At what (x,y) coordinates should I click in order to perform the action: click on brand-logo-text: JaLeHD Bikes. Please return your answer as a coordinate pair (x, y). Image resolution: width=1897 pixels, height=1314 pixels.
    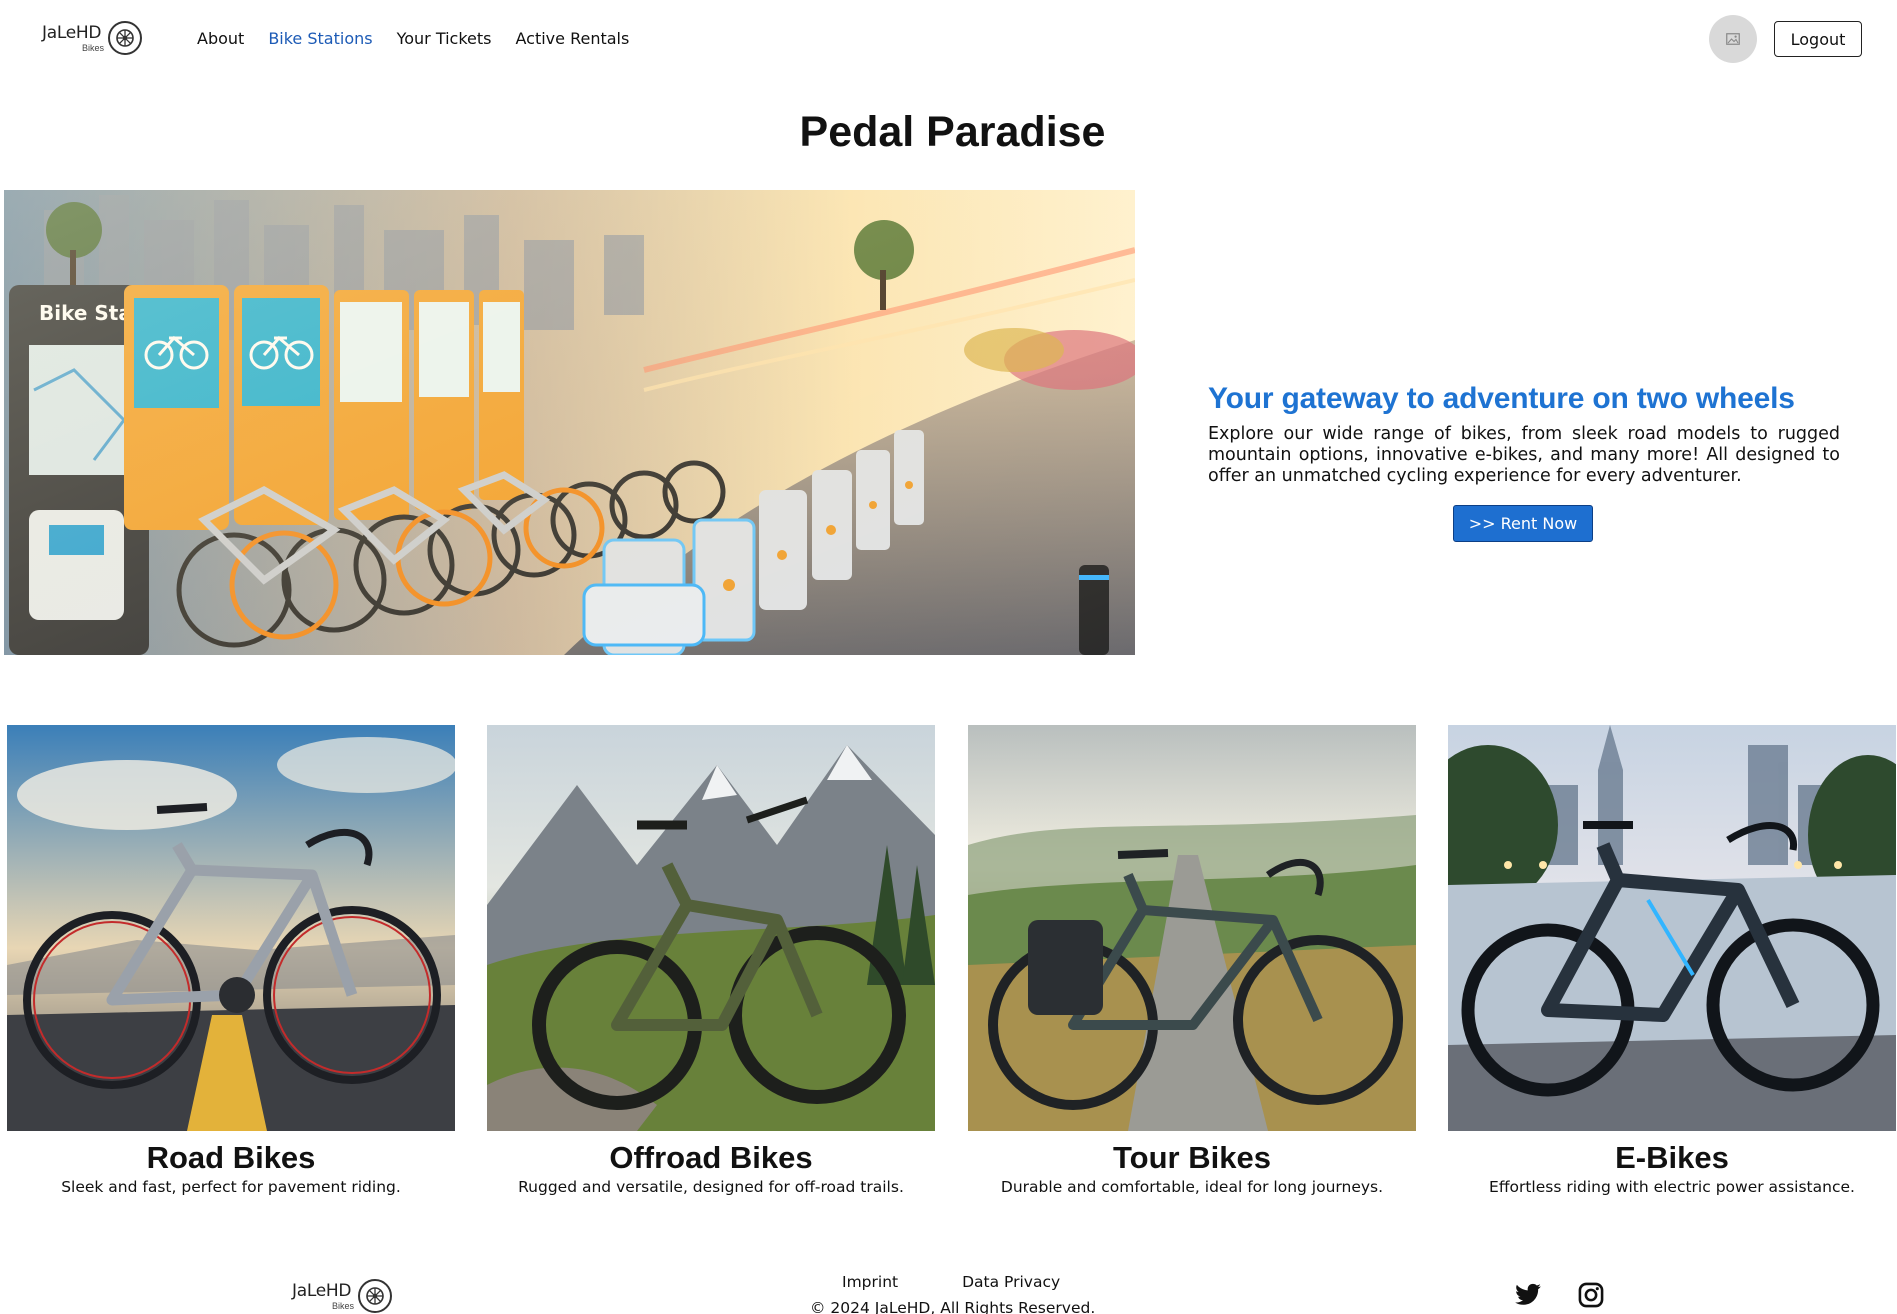
    Looking at the image, I should click on (73, 38).